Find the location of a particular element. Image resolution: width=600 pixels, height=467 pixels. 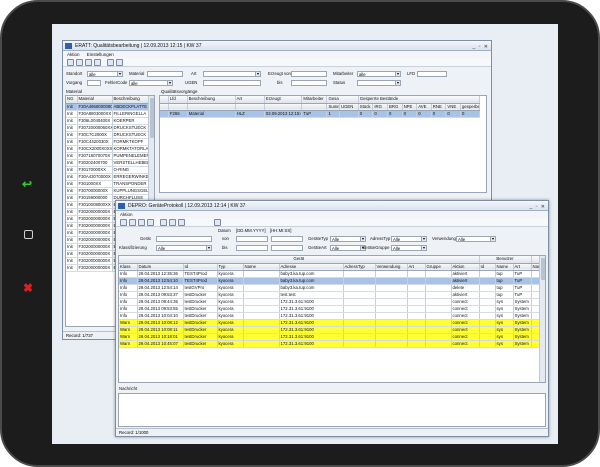

bis-input is located at coordinates (309, 83).